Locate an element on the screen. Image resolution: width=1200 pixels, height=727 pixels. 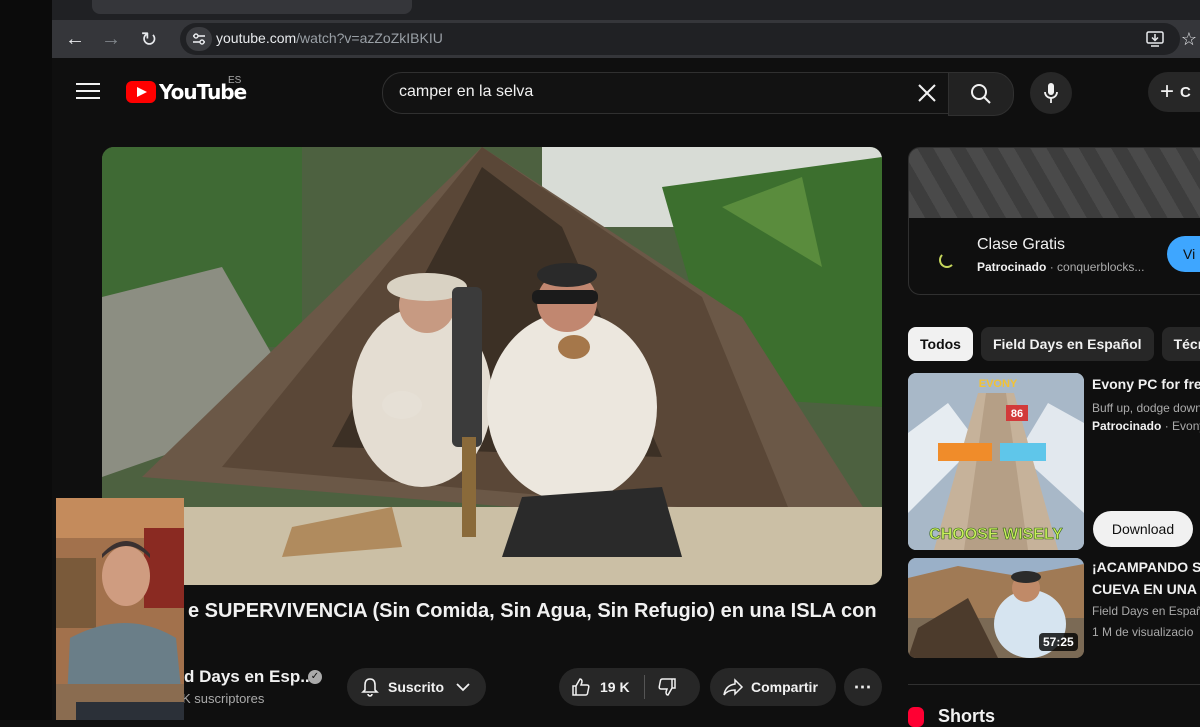
url-path: /watch?v=azZoZkIBKIU is located at coordinates (369, 38).